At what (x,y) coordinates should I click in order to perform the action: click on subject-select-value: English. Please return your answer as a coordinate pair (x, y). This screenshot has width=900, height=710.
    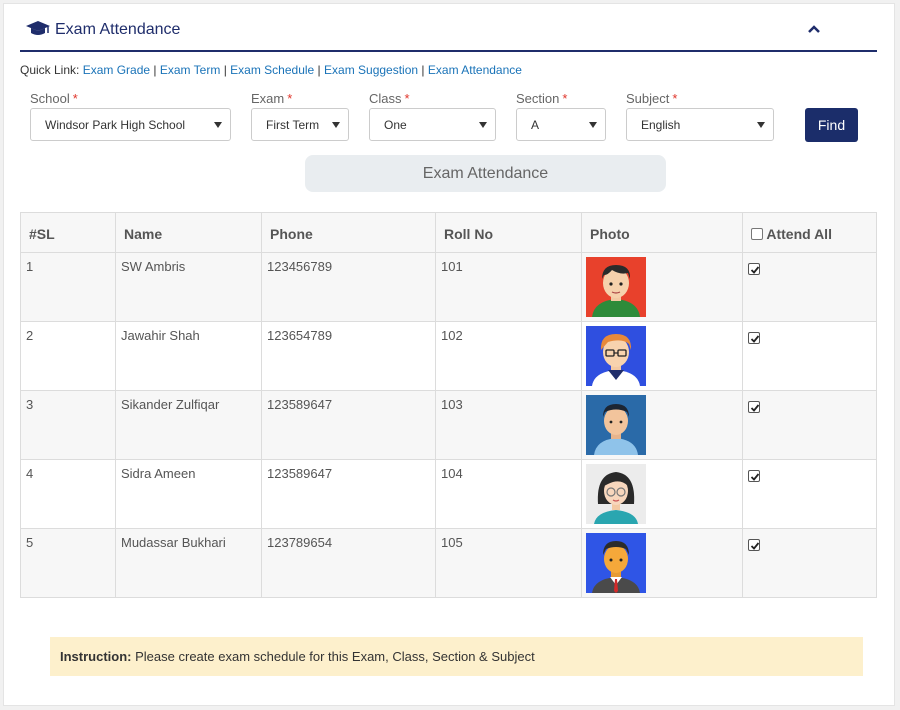
    Looking at the image, I should click on (661, 125).